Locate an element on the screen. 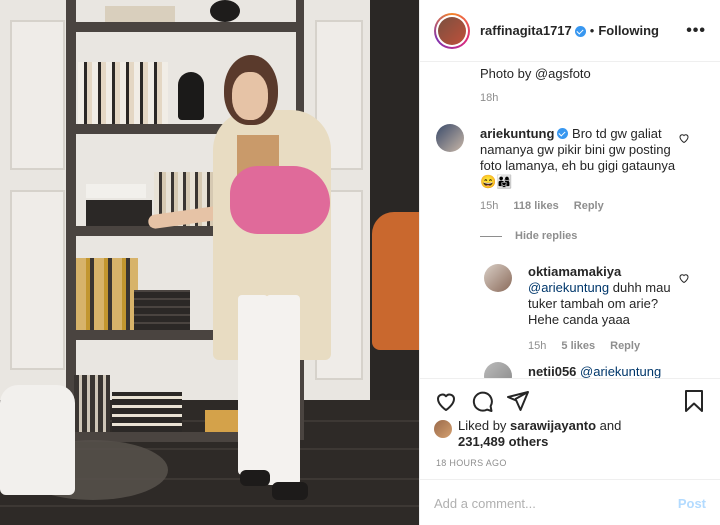 The width and height of the screenshot is (720, 525). reply-time: 15h is located at coordinates (537, 346).